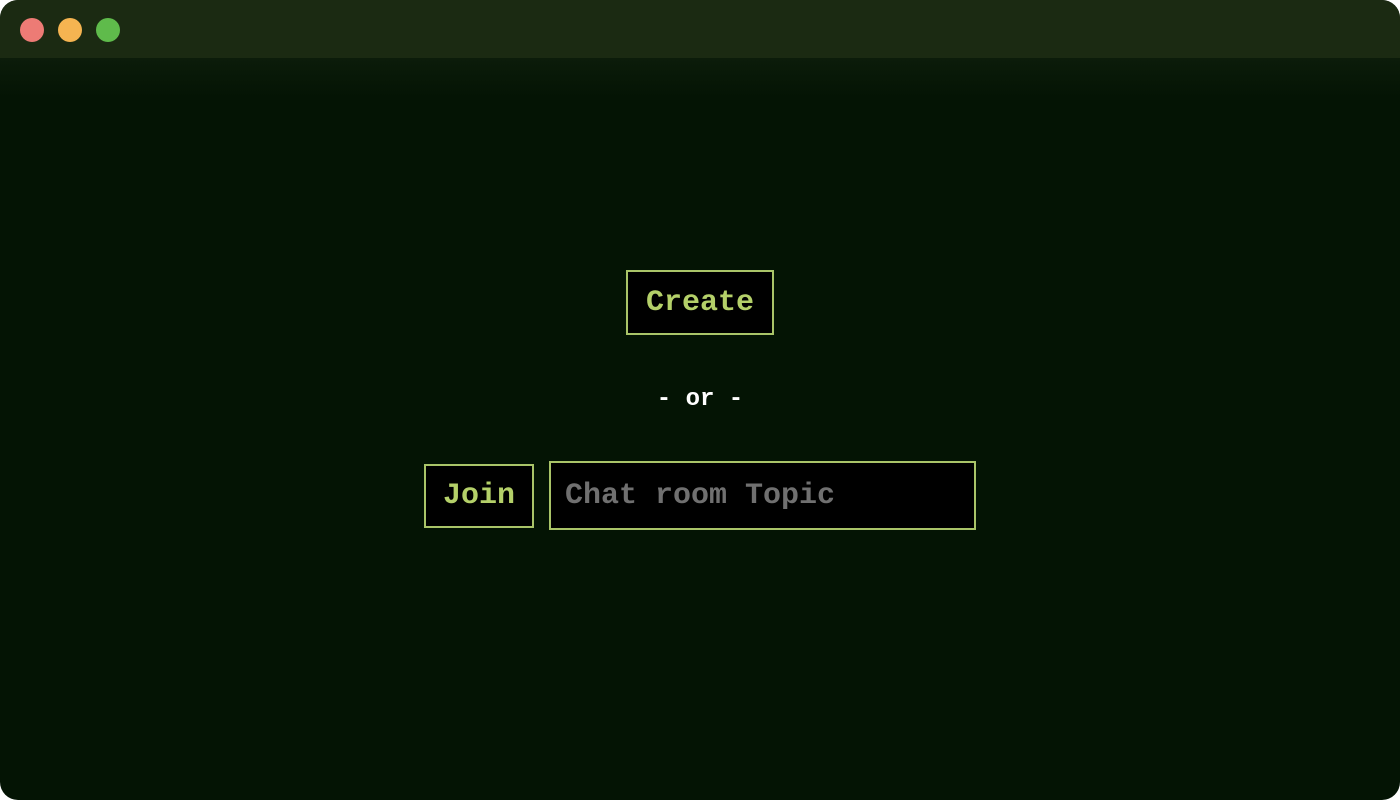 The image size is (1400, 800). Describe the element at coordinates (700, 302) in the screenshot. I see `create-button: Create` at that location.